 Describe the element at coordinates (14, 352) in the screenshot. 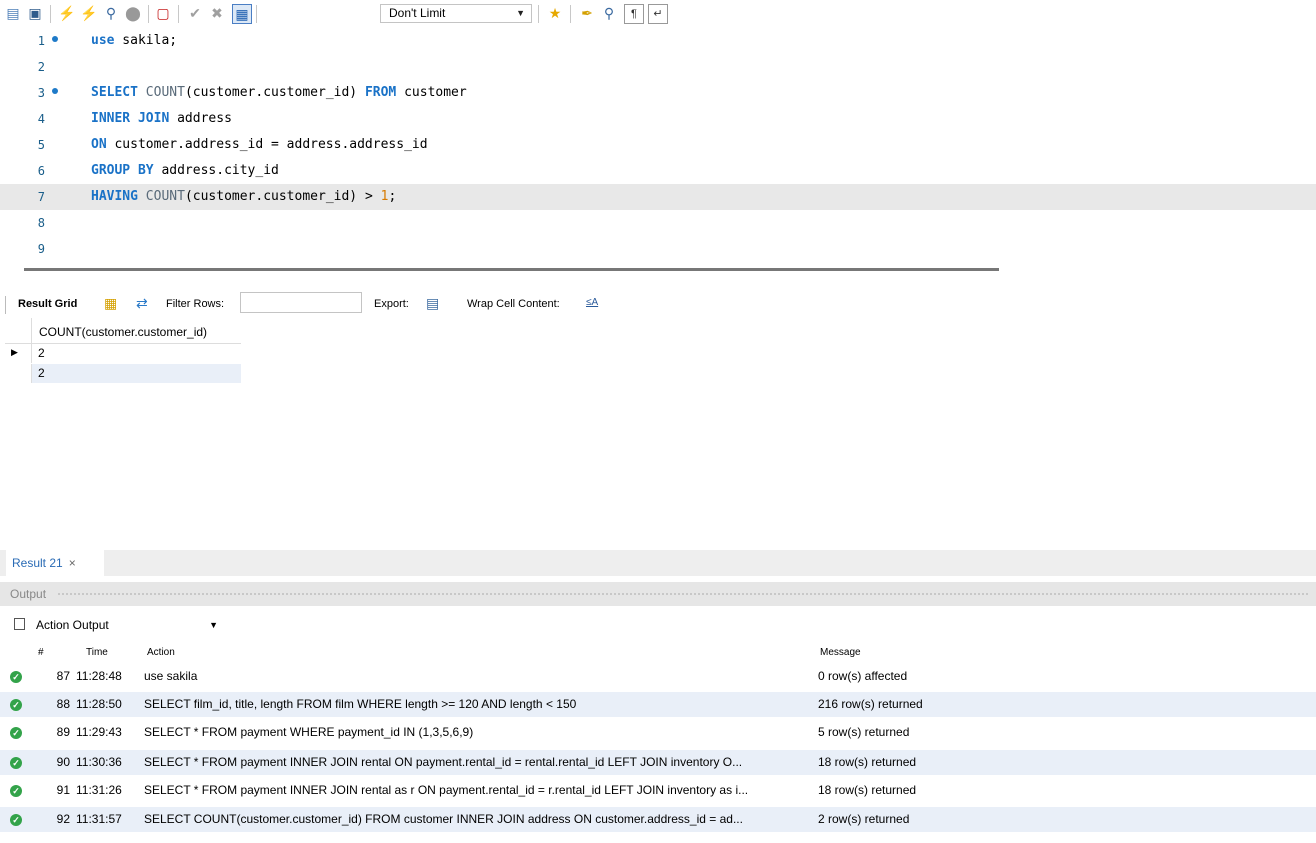

I see `current-row-icon: ▶` at that location.